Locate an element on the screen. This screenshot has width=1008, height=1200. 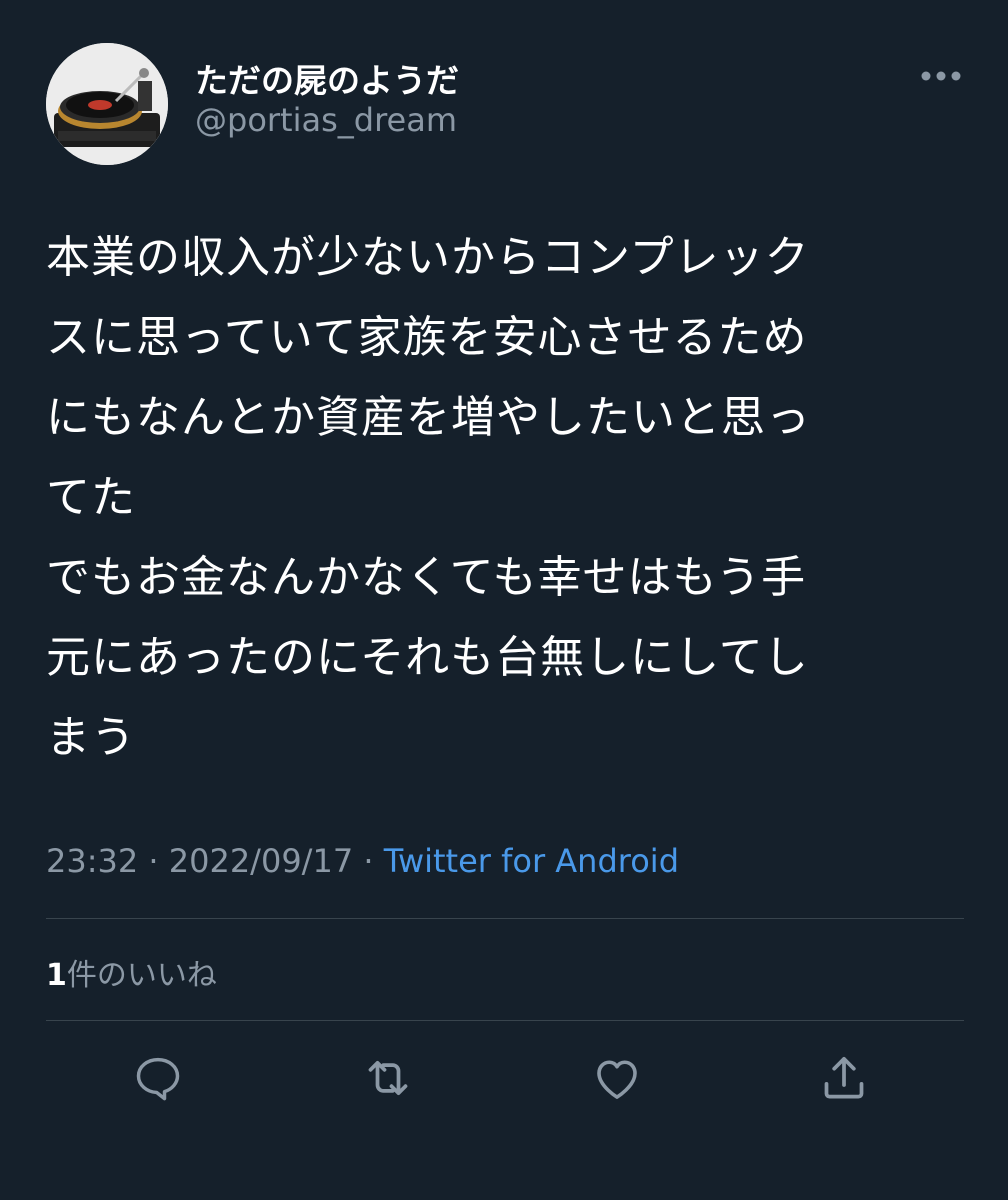
retweet-icon is located at coordinates (388, 1078).